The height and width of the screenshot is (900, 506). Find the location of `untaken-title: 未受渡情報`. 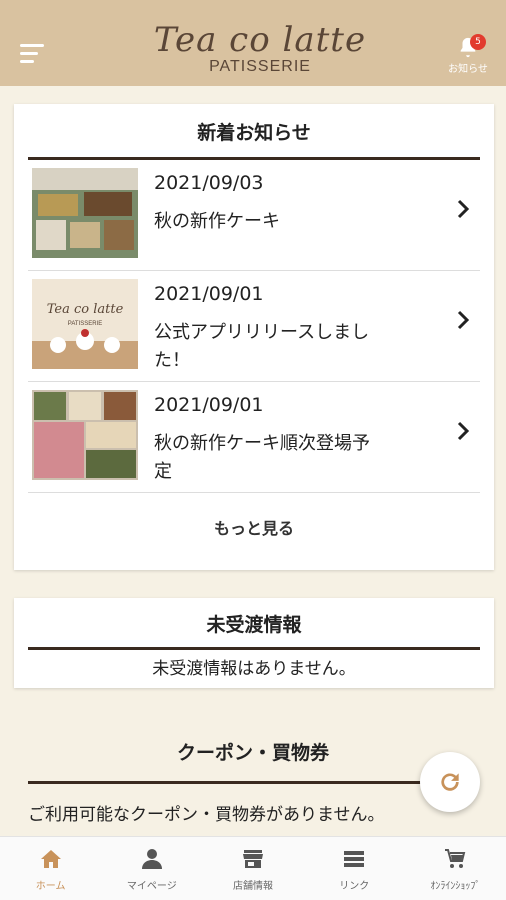

untaken-title: 未受渡情報 is located at coordinates (254, 624).